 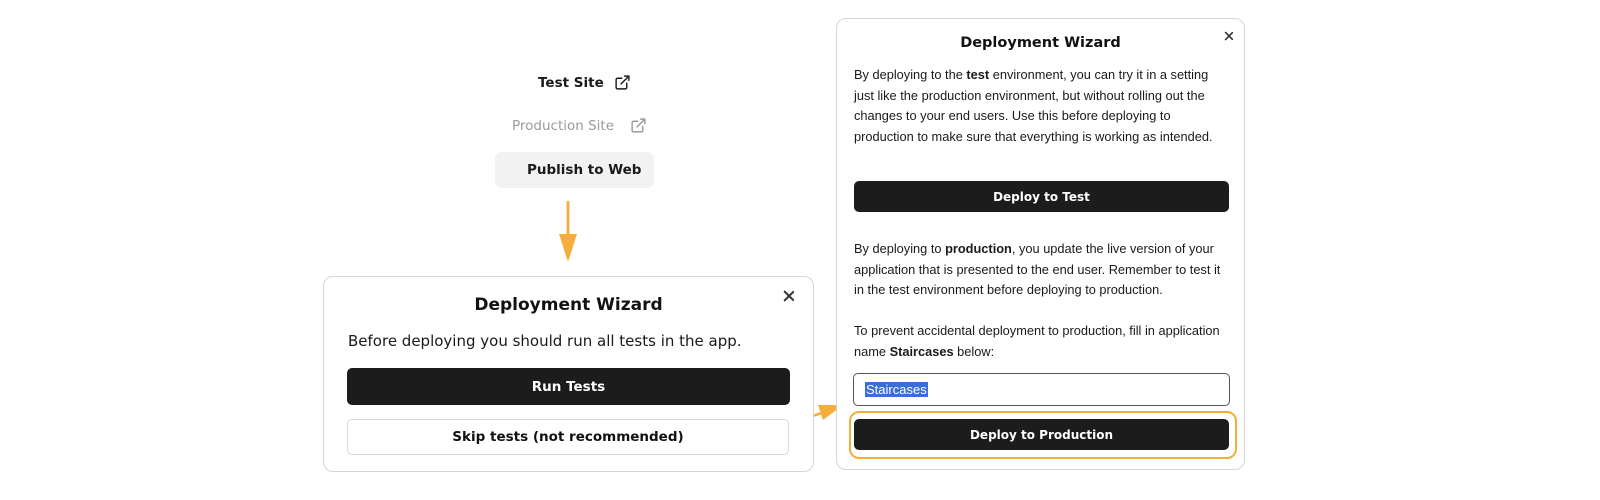 What do you see at coordinates (568, 437) in the screenshot?
I see `skip-tests-button: Skip tests (not recommended)` at bounding box center [568, 437].